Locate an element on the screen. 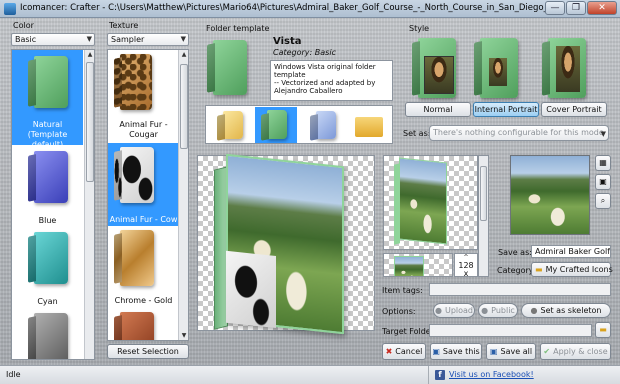  list-item-label: Animal Fur - Cow is located at coordinates (143, 219).